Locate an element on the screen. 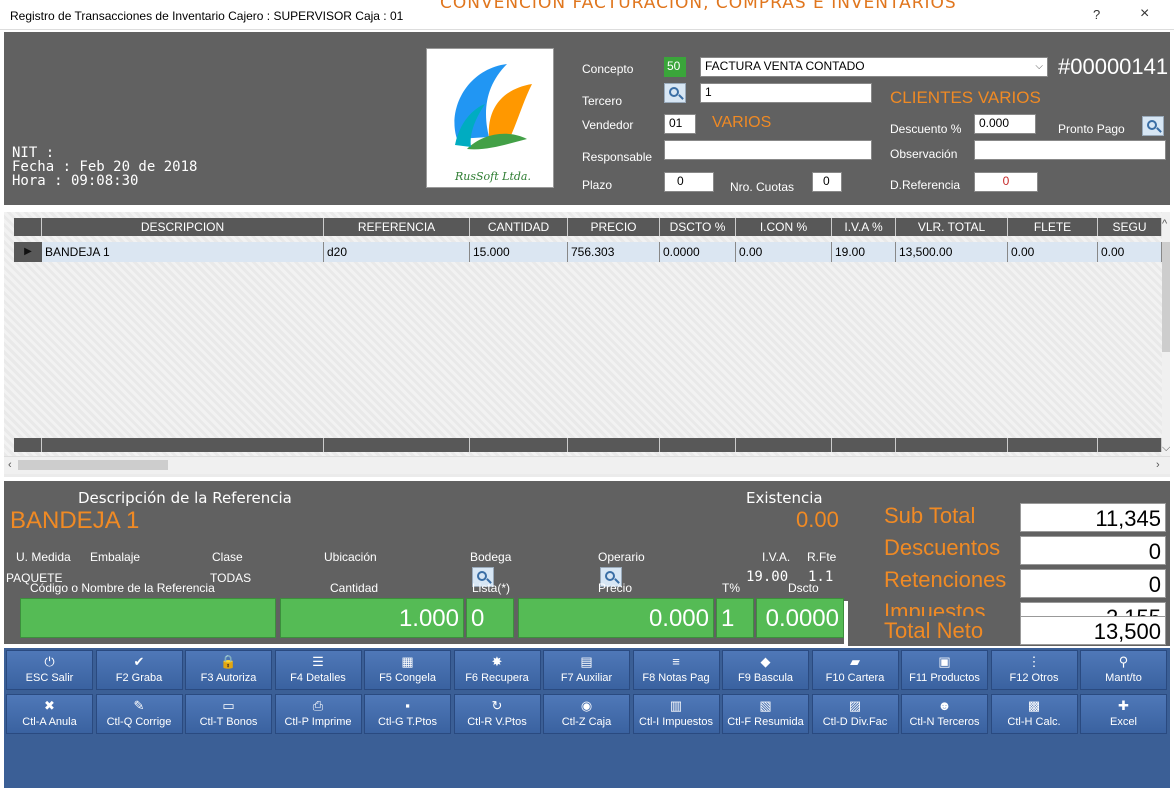  esc-salir-button: ⏻ ESC Salir is located at coordinates (49, 670).